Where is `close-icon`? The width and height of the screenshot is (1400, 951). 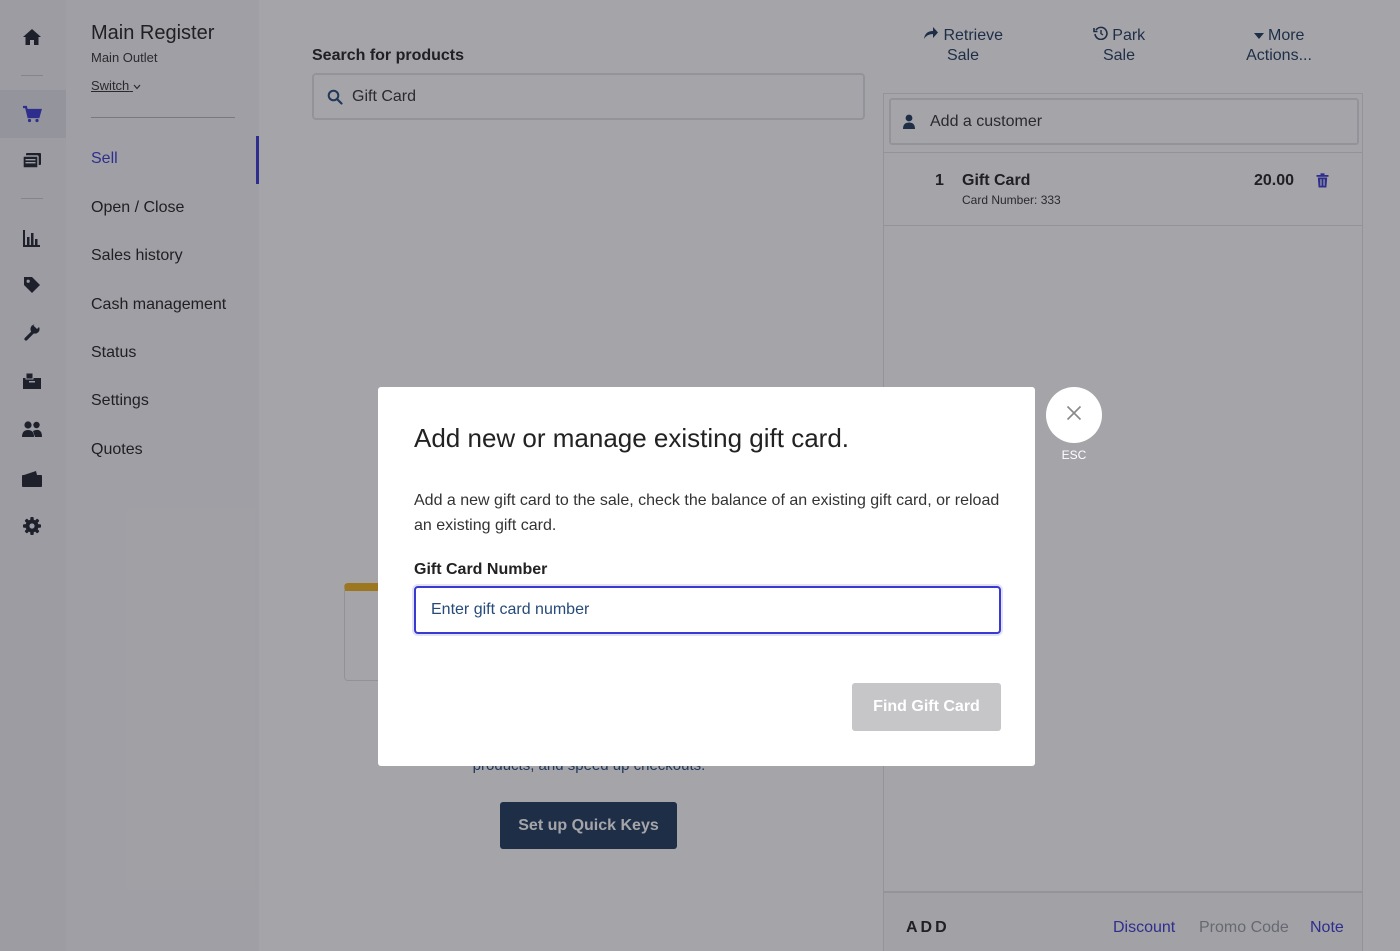
close-icon is located at coordinates (1074, 415).